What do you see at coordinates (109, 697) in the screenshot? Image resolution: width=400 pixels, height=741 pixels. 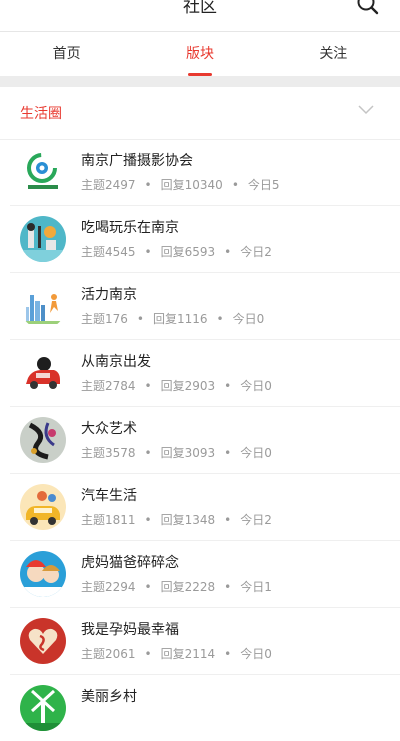 I see `forum-name: 美丽乡村` at bounding box center [109, 697].